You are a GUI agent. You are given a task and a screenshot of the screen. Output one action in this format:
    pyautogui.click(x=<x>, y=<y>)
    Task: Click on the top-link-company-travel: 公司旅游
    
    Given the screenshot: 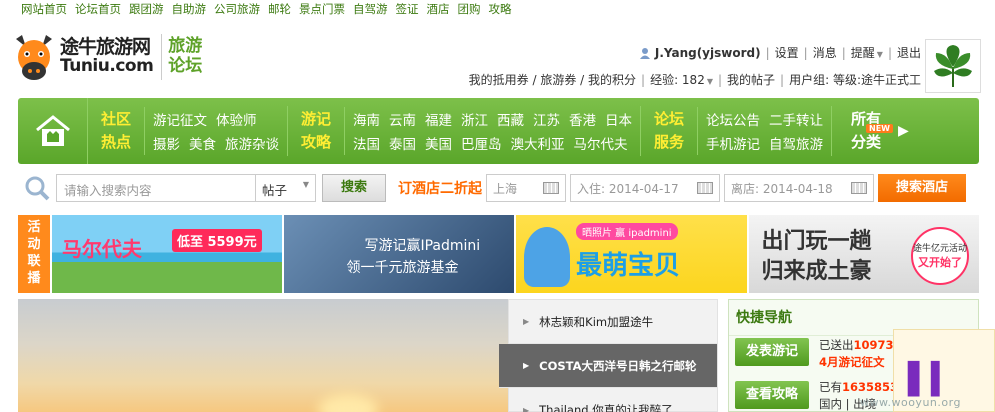 What is the action you would take?
    pyautogui.click(x=237, y=9)
    